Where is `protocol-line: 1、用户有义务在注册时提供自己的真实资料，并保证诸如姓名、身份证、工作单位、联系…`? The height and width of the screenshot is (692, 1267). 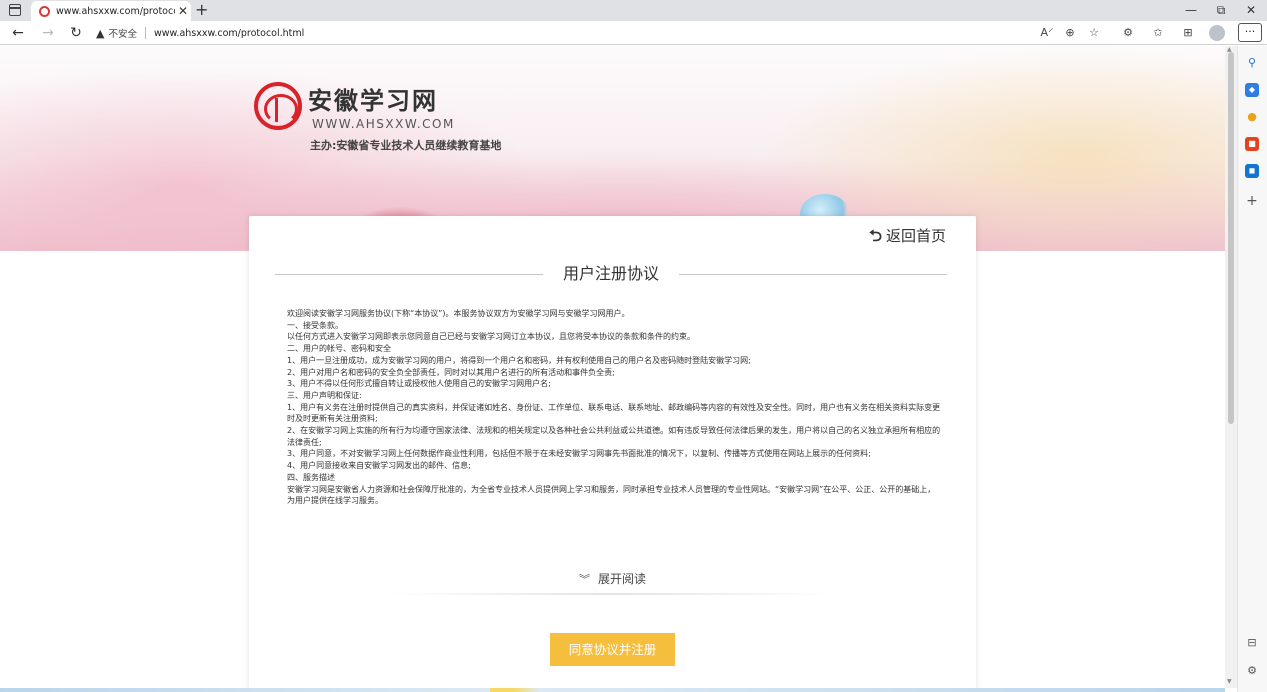
protocol-line: 1、用户有义务在注册时提供自己的真实资料，并保证诸如姓名、身份证、工作单位、联系… is located at coordinates (614, 413).